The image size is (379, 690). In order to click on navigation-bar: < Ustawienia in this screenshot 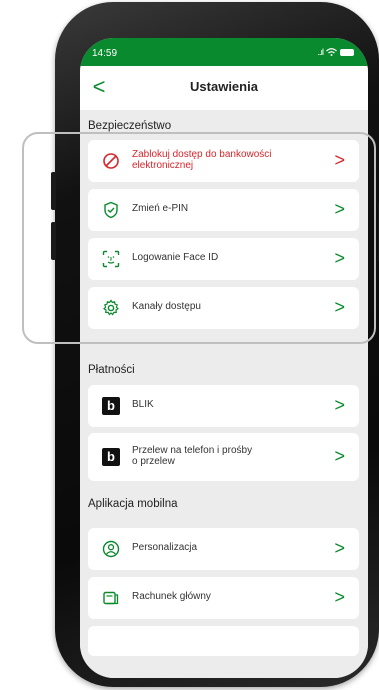, I will do `click(224, 88)`.